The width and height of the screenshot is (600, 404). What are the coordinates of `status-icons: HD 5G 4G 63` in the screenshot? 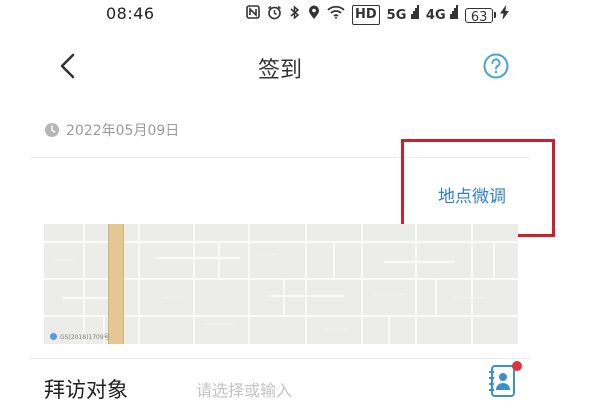 It's located at (378, 15).